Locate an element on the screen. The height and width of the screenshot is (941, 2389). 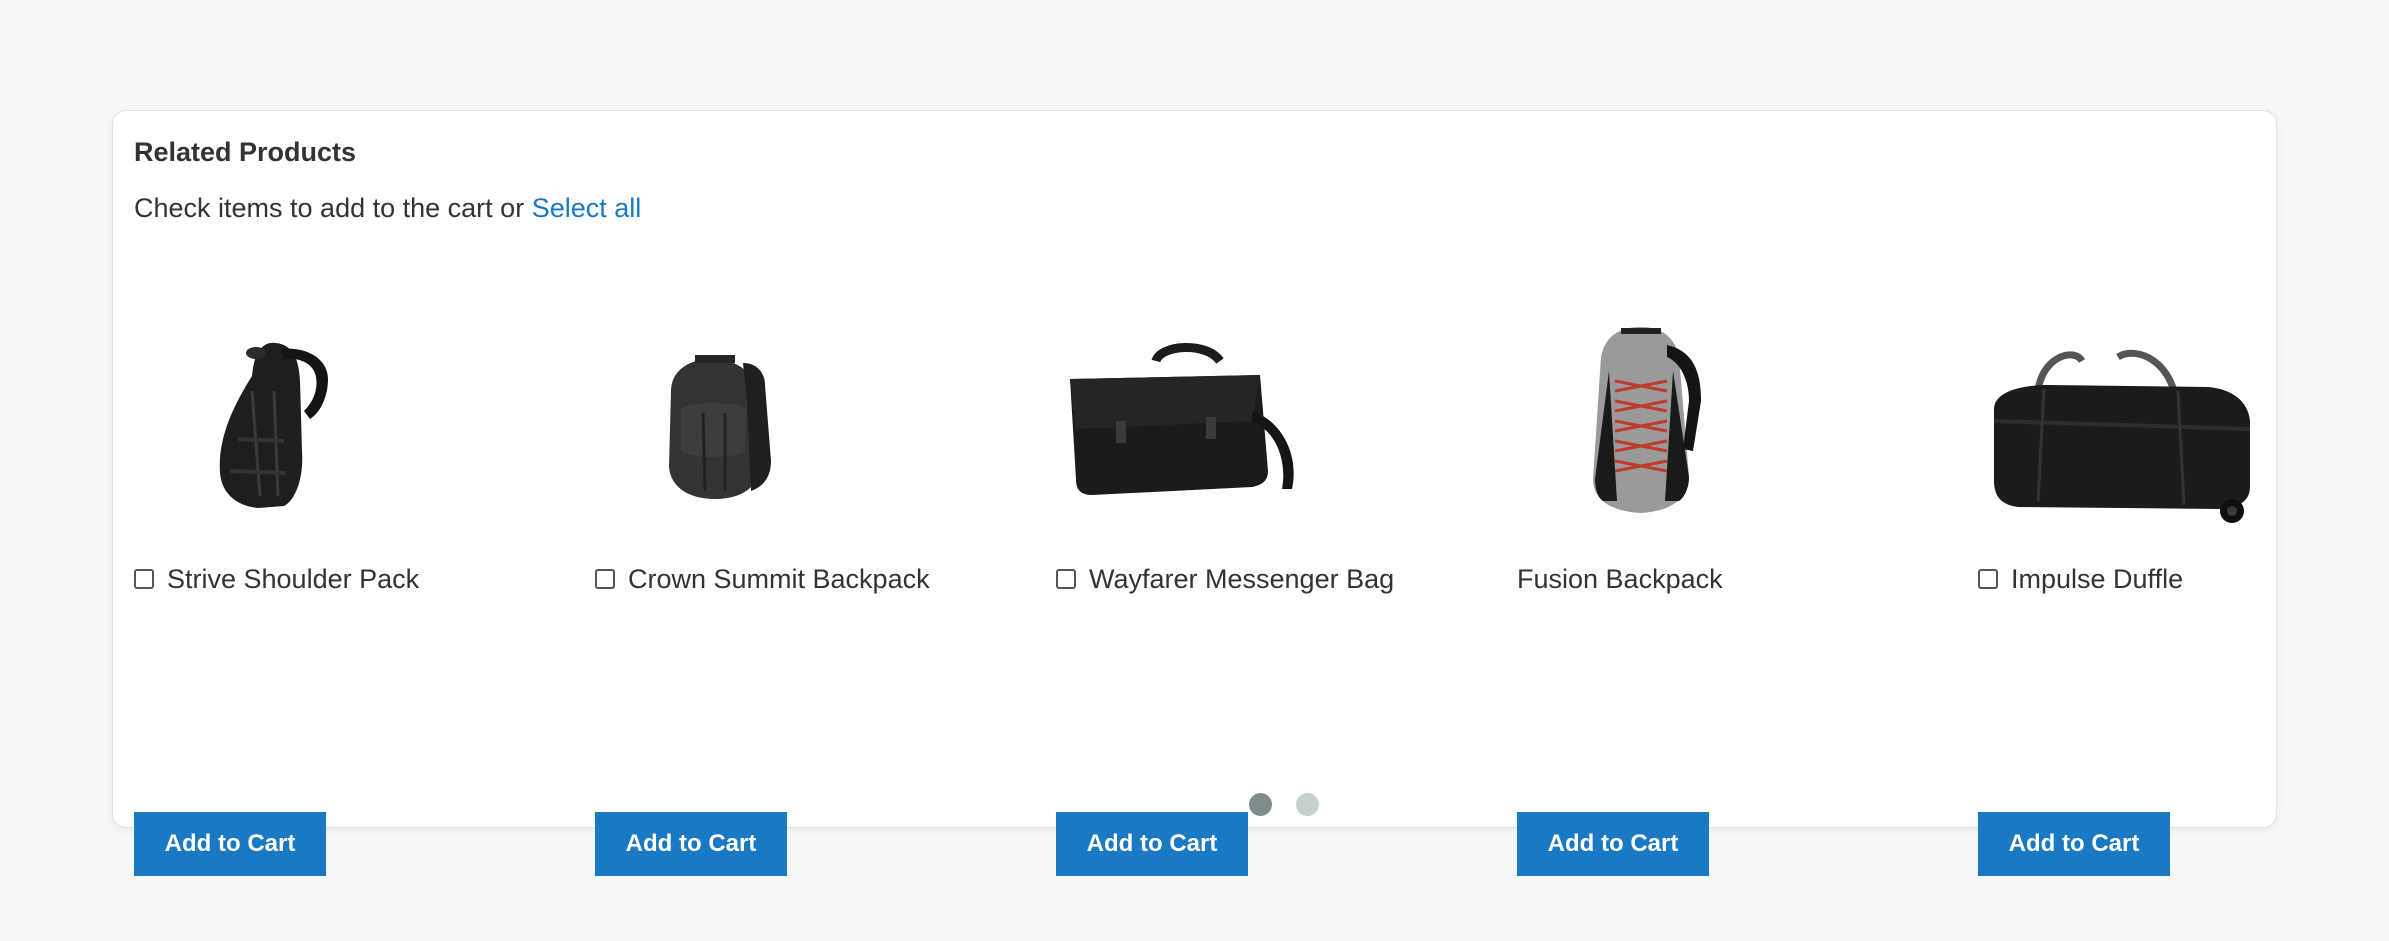
product-label: Wayfarer Messenger Bag is located at coordinates (1225, 579).